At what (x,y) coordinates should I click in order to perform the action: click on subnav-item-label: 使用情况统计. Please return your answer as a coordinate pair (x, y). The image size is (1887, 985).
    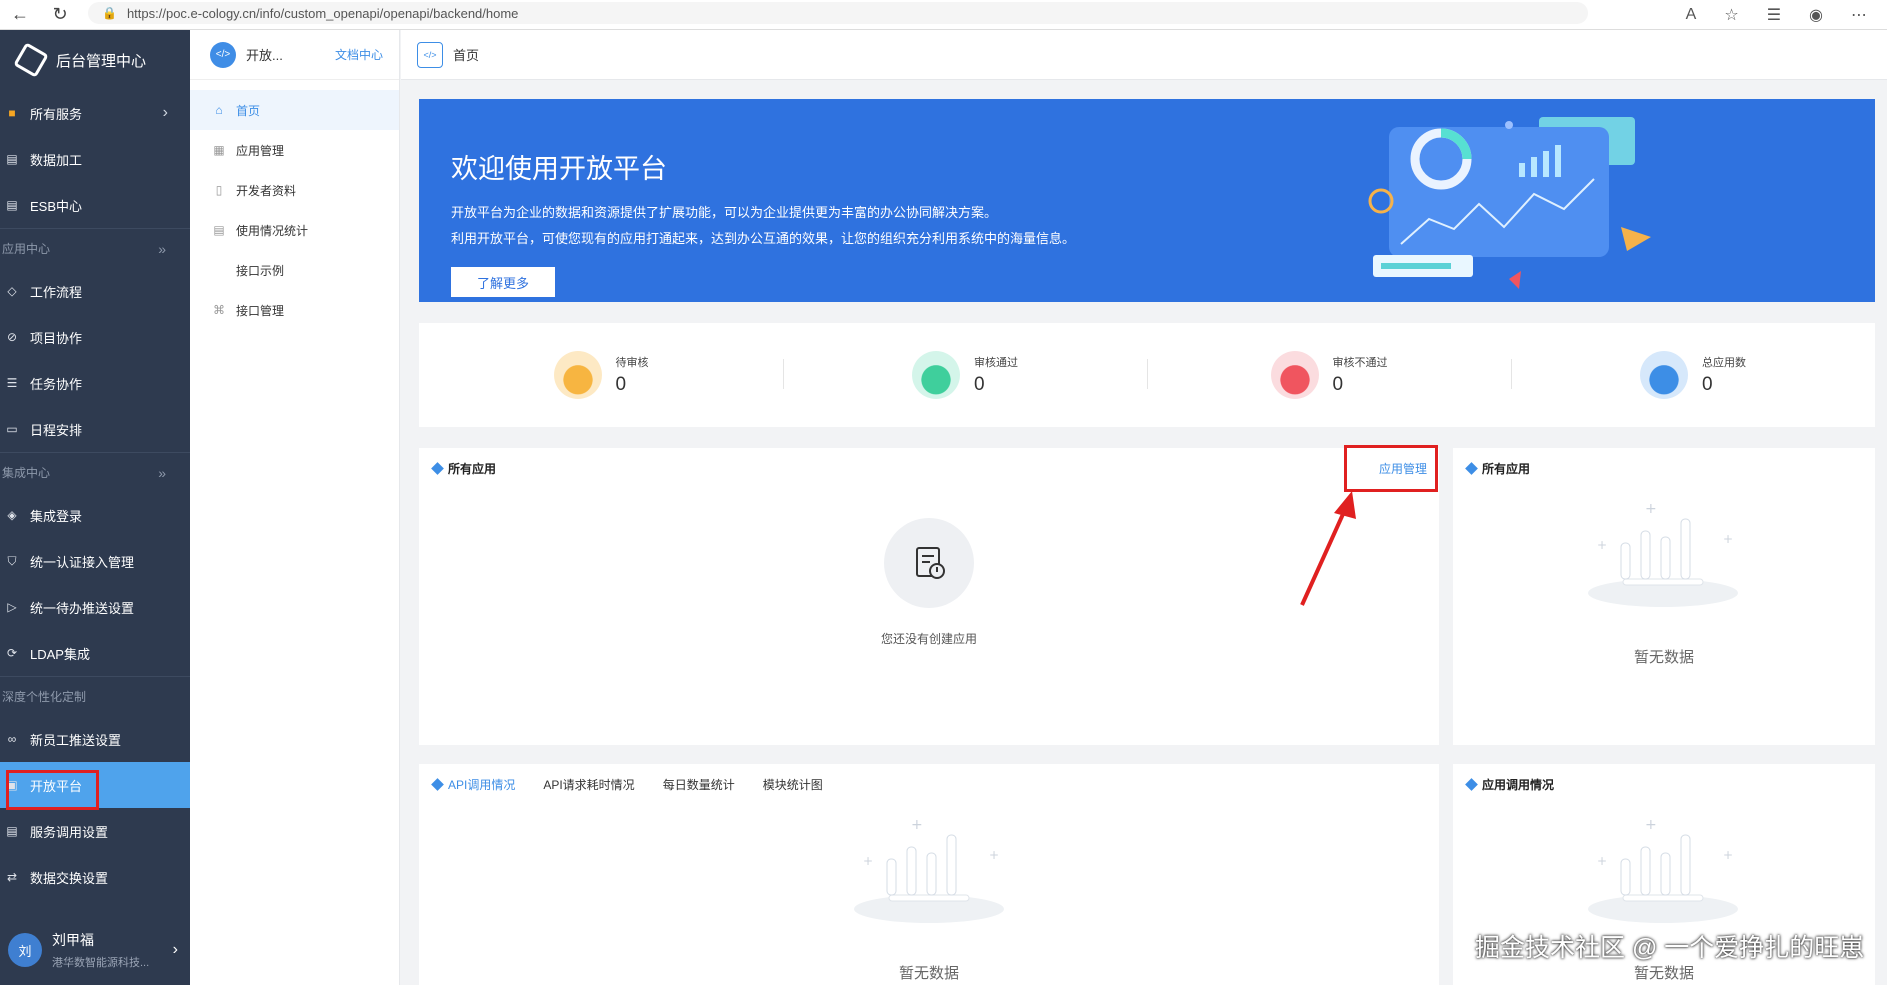
    Looking at the image, I should click on (272, 230).